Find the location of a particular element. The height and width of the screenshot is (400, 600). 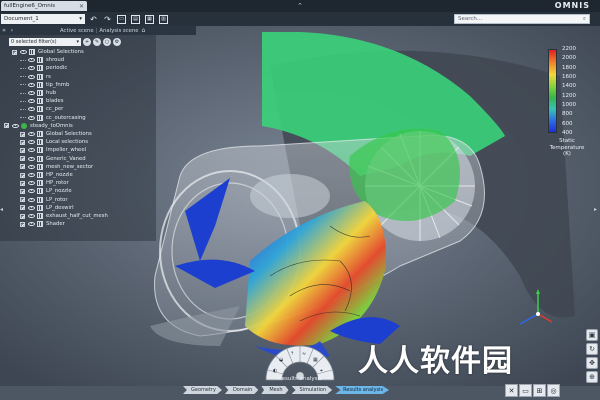

tree-row: cc_outercasing is located at coordinates (53, 118).